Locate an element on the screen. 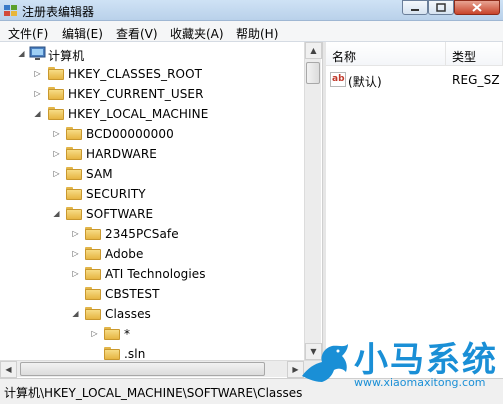 This screenshot has height=404, width=503. close-button is located at coordinates (477, 7).